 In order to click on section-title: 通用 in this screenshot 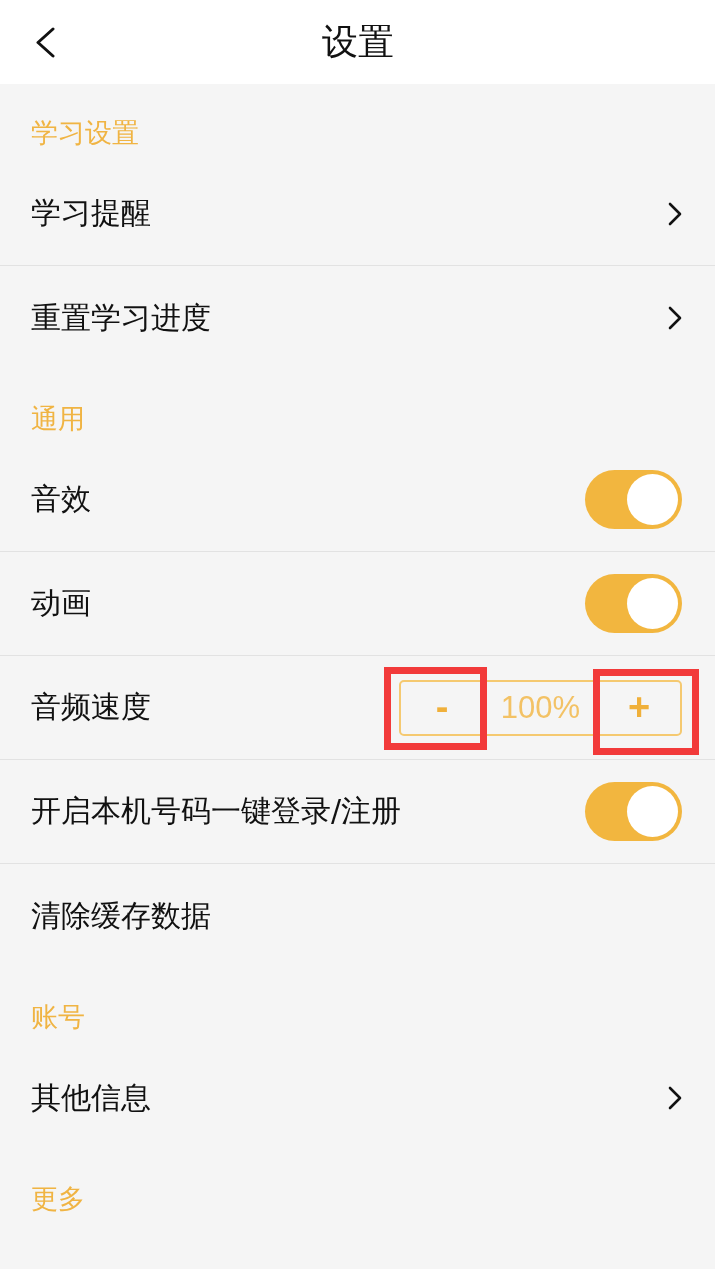, I will do `click(58, 419)`.